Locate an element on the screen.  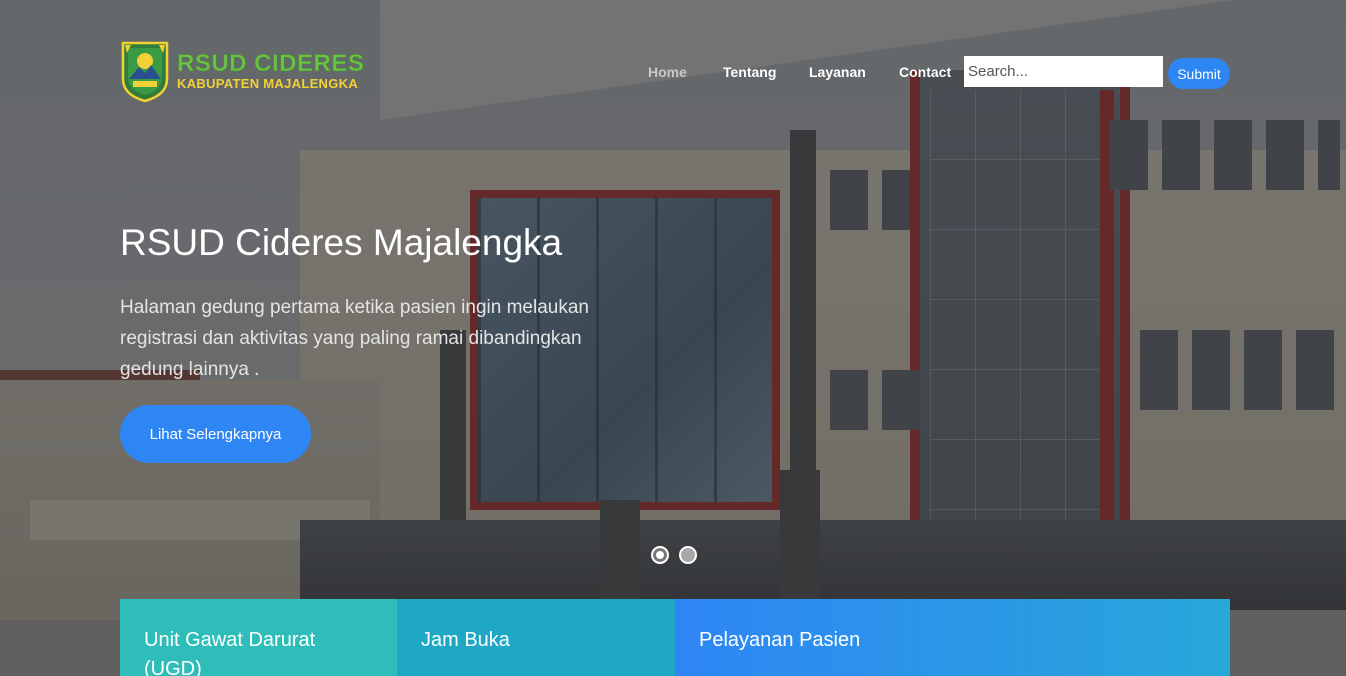
feature-title: Pelayanan Pasien is located at coordinates (780, 640).